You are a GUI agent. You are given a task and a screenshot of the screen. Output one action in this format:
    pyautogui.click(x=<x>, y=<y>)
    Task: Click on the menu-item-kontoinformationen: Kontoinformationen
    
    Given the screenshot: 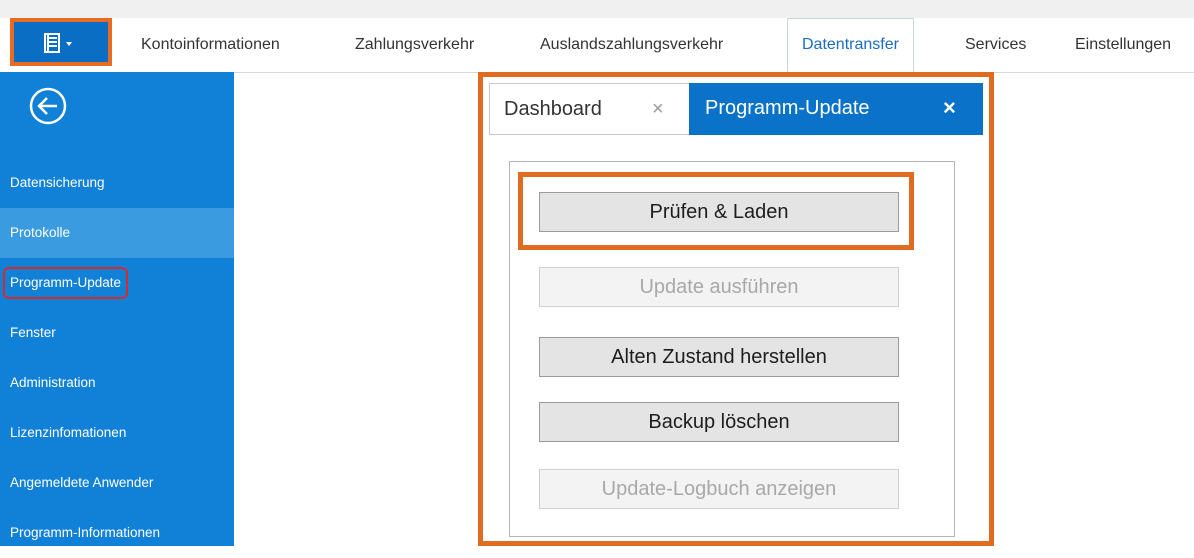 What is the action you would take?
    pyautogui.click(x=210, y=45)
    